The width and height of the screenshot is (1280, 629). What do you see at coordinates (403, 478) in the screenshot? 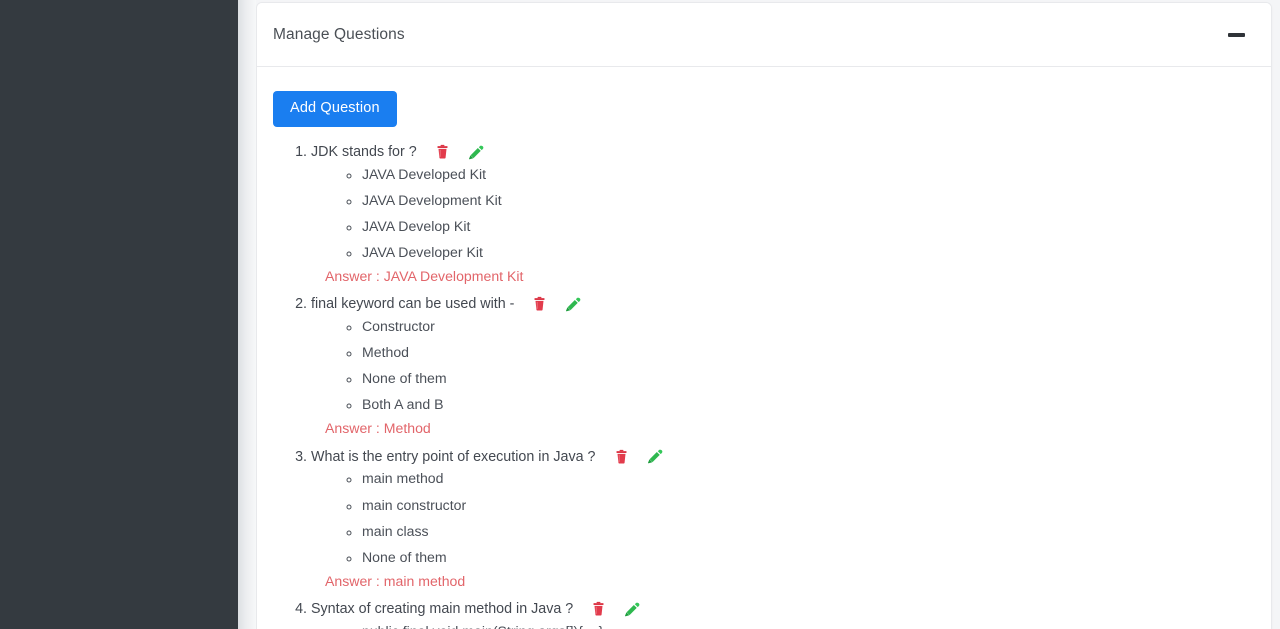
I see `option-label: main method` at bounding box center [403, 478].